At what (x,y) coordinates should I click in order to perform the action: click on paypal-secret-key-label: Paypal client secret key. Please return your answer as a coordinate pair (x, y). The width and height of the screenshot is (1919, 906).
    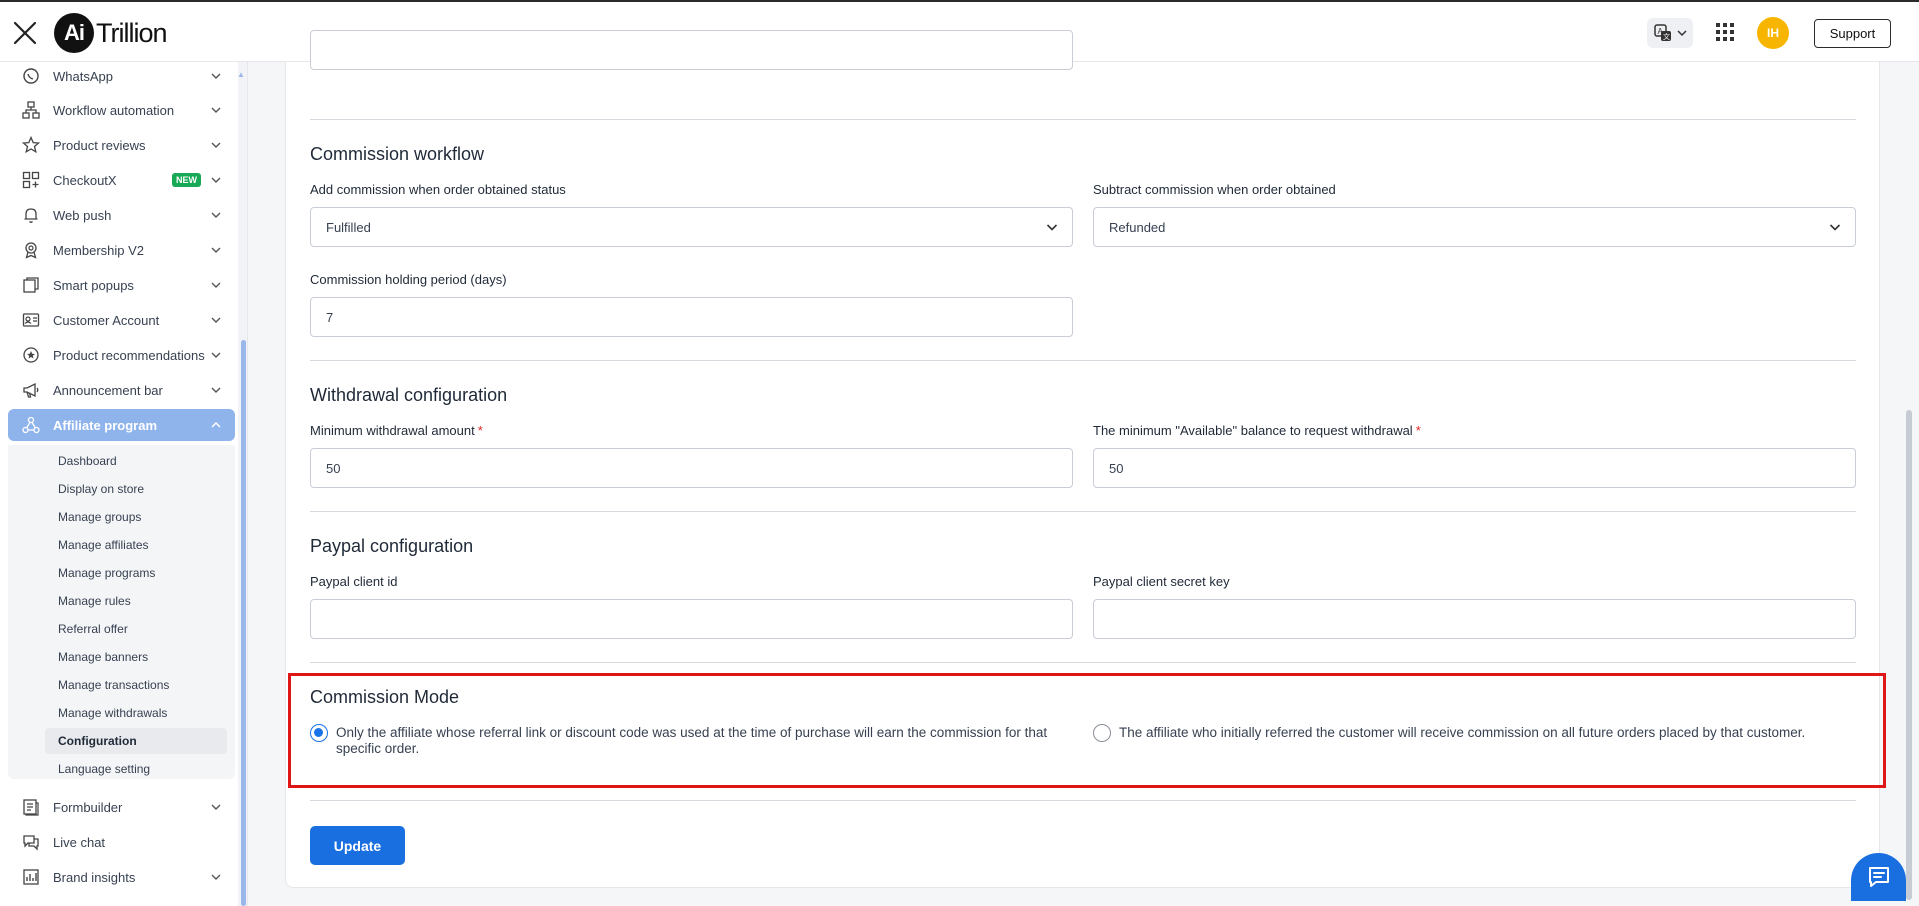
    Looking at the image, I should click on (1161, 581).